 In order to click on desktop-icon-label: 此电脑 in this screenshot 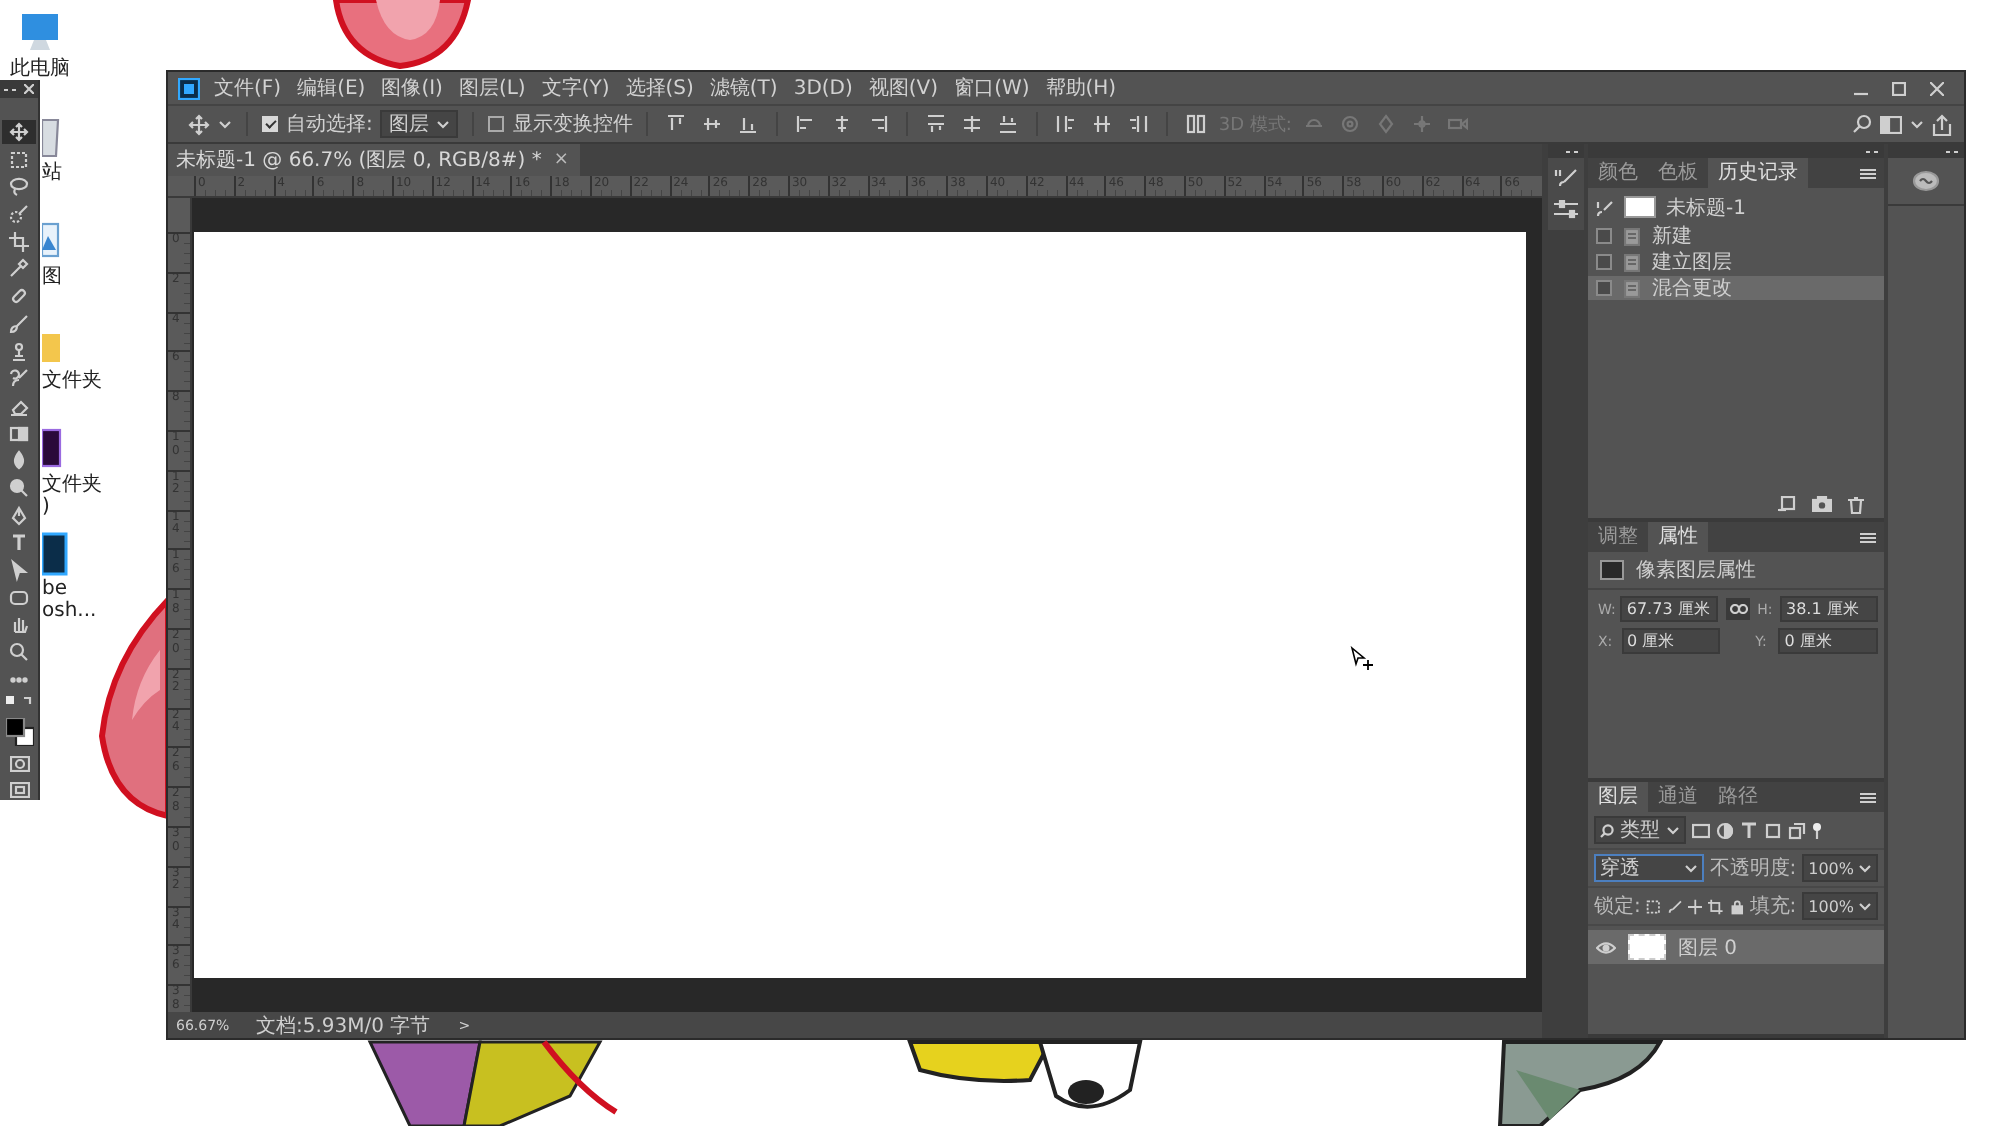, I will do `click(40, 69)`.